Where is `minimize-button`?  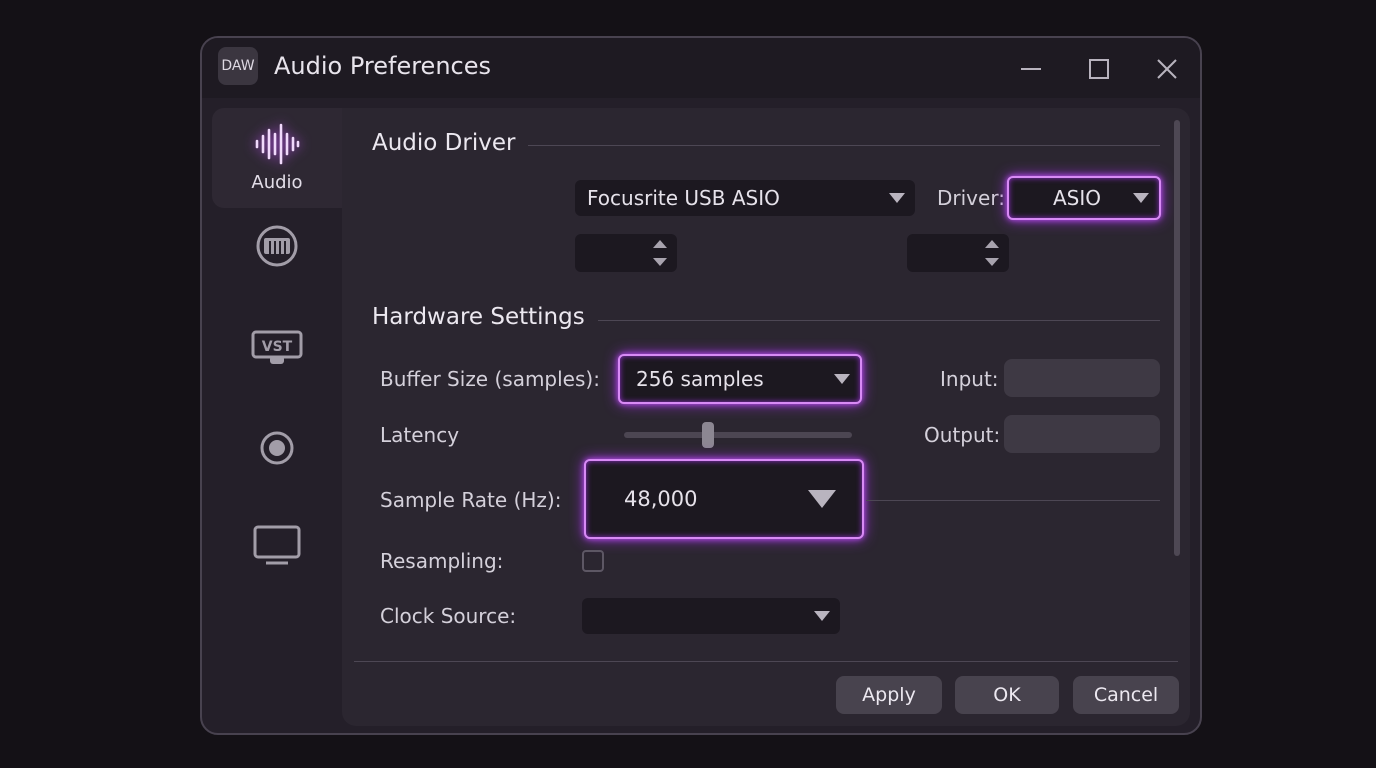
minimize-button is located at coordinates (1031, 69).